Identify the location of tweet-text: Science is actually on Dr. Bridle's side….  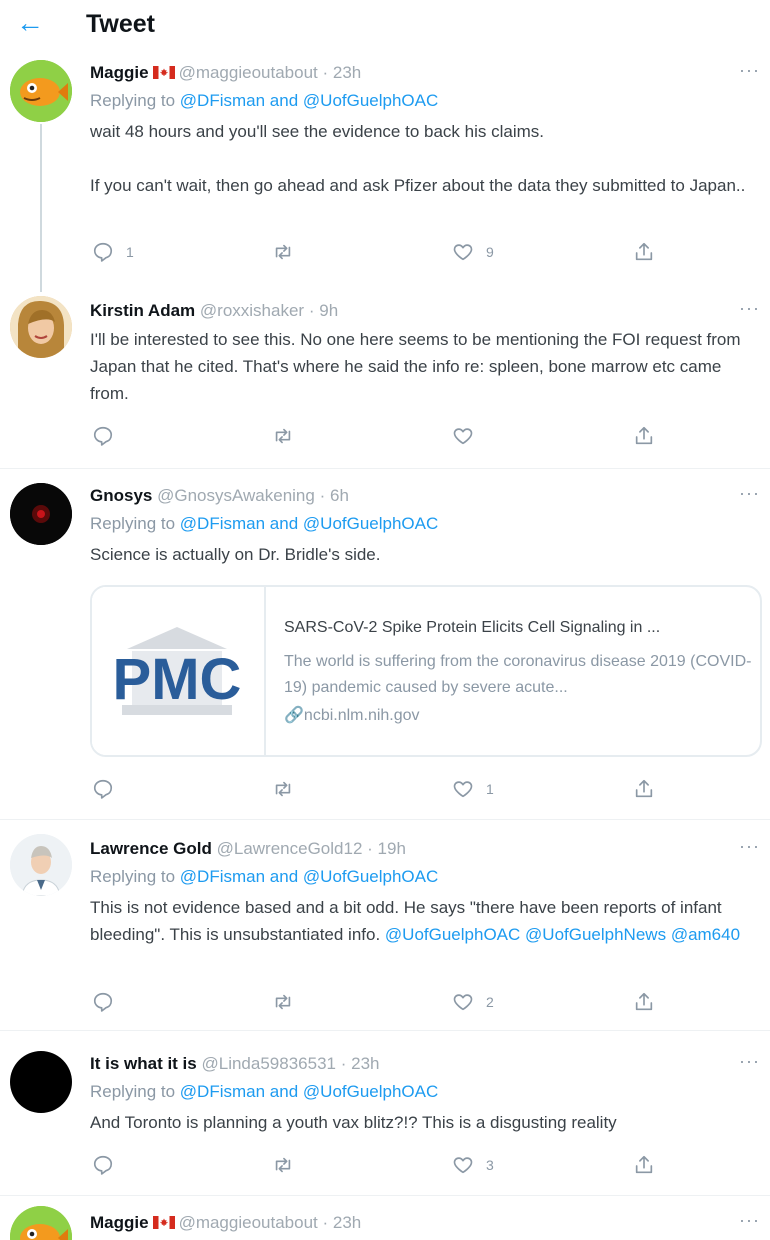
(235, 554).